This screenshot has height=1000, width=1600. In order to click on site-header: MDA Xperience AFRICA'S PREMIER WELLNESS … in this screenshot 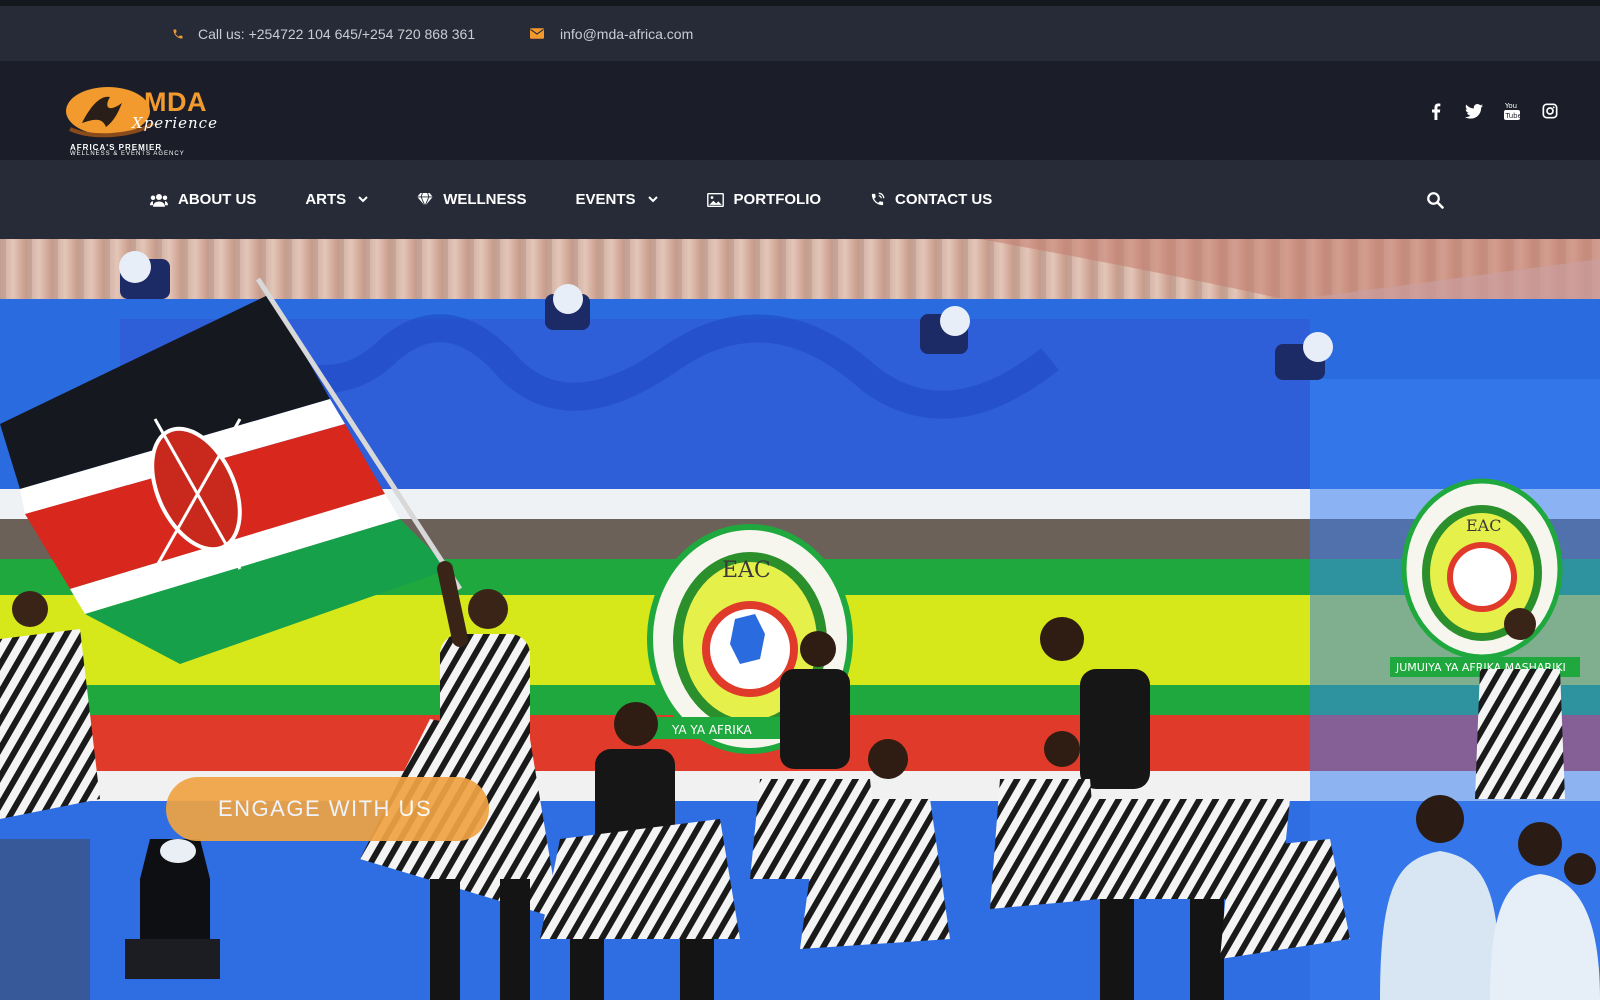, I will do `click(800, 110)`.